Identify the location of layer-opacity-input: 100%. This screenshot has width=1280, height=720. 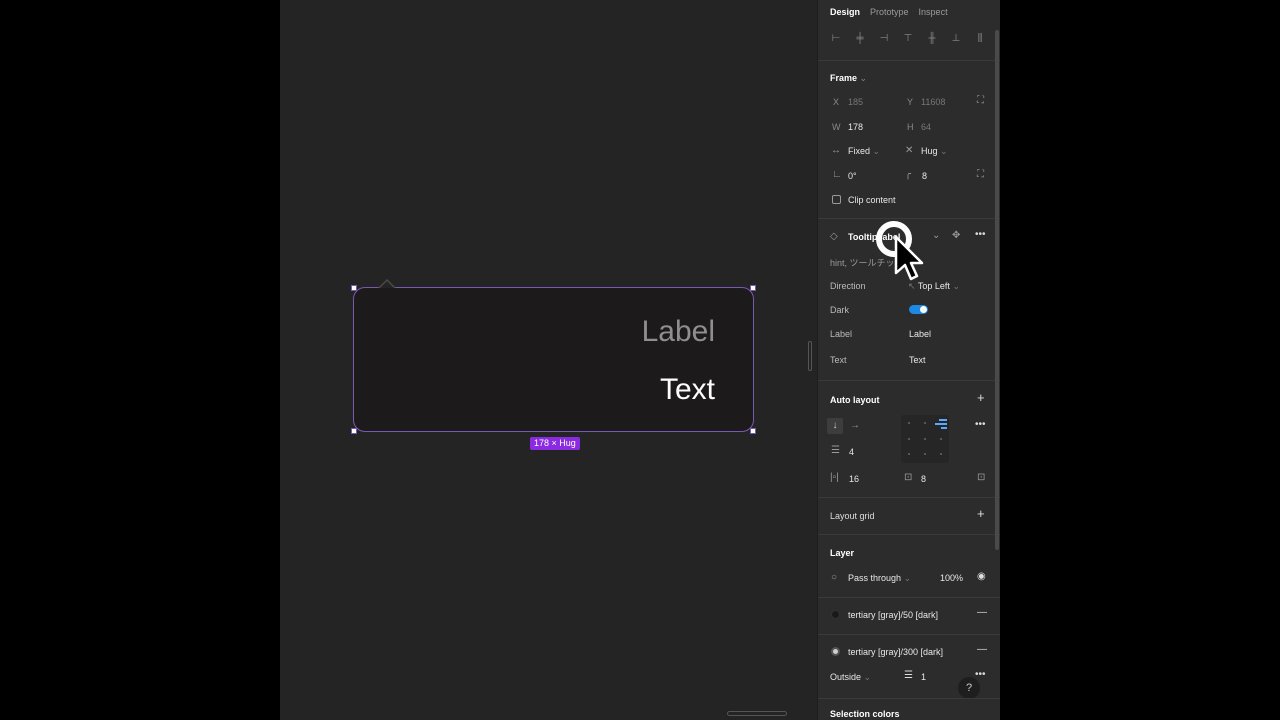
(951, 578).